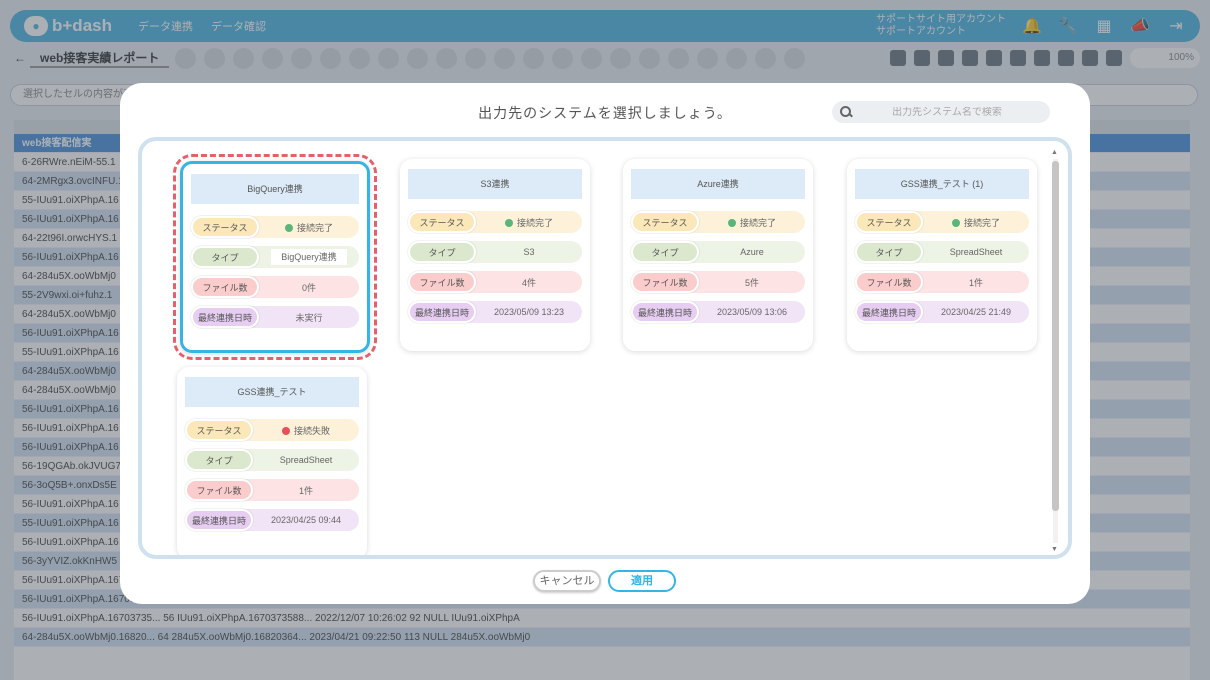  I want to click on card-title: S3連携, so click(495, 184).